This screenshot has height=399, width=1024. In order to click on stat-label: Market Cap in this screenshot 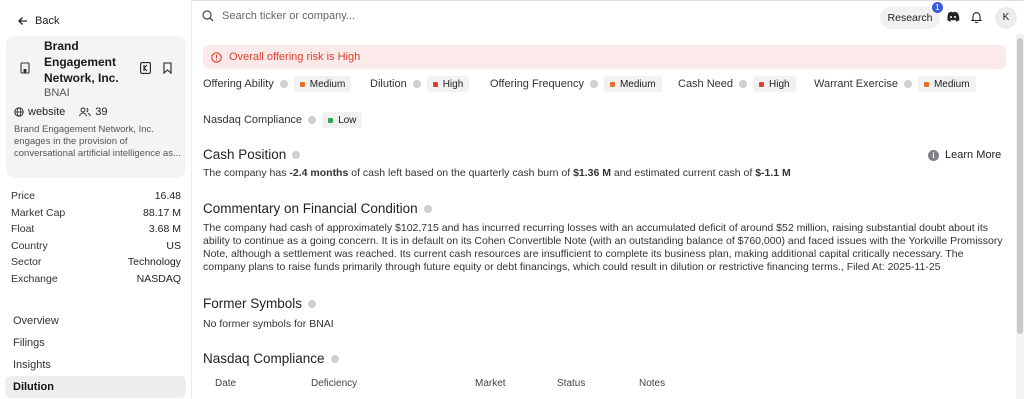, I will do `click(38, 212)`.